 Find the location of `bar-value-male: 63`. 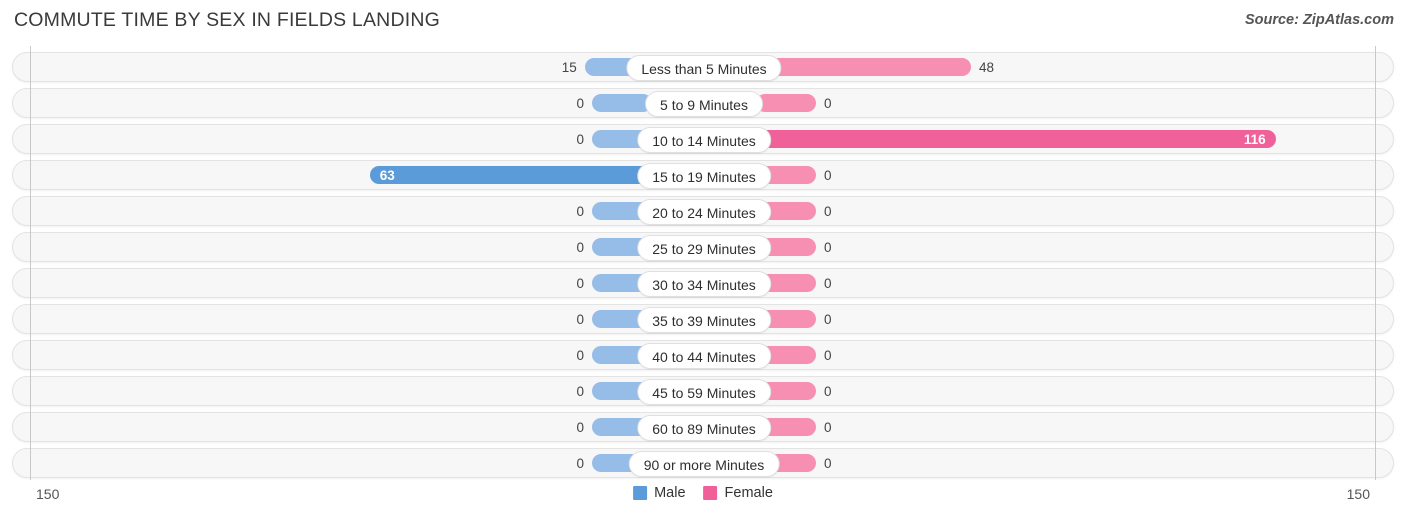

bar-value-male: 63 is located at coordinates (387, 175).